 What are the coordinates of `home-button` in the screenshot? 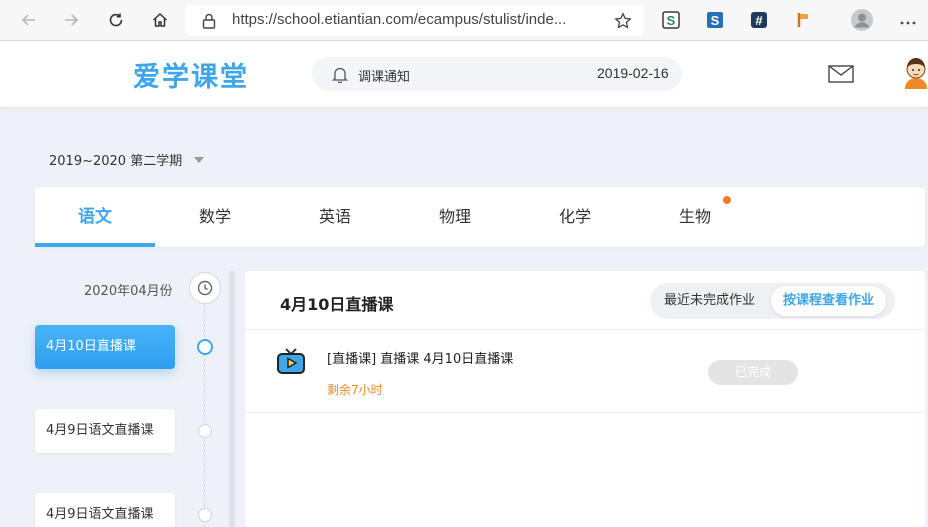 It's located at (160, 20).